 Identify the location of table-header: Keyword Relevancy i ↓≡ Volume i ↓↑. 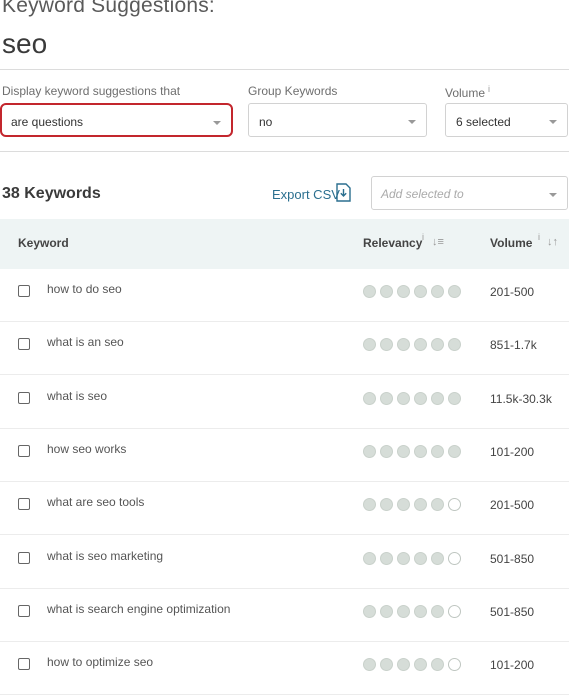
(284, 244).